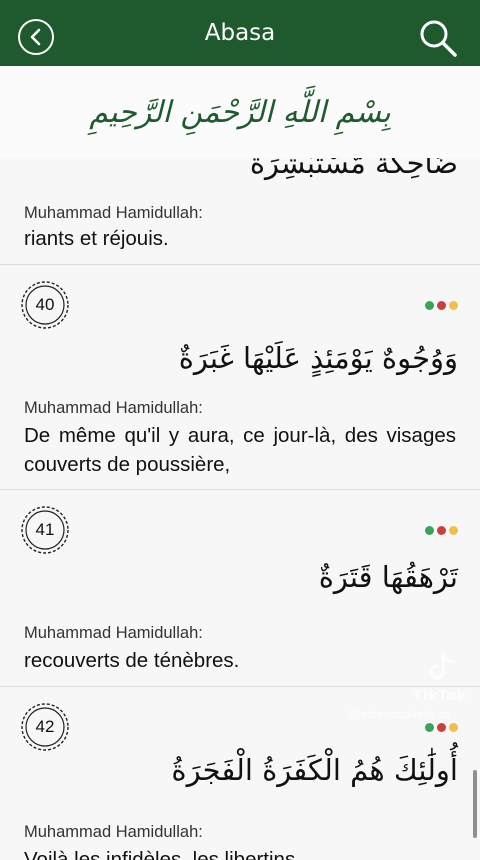 The image size is (480, 860). I want to click on verse-number: 40, so click(45, 304).